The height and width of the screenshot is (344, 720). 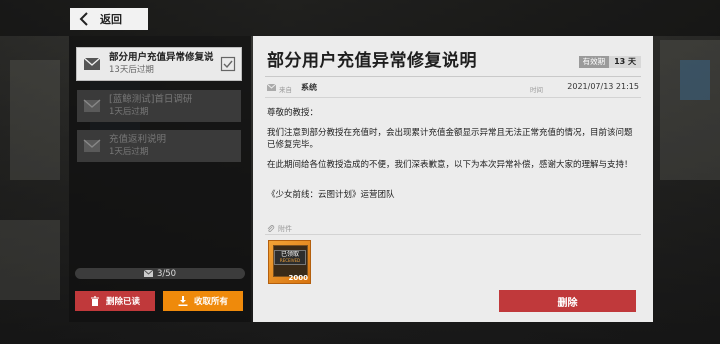 I want to click on expiry-value: 13 天, so click(x=625, y=62).